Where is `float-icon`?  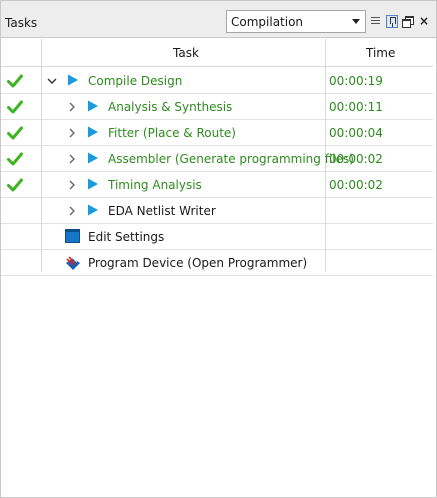 float-icon is located at coordinates (408, 21).